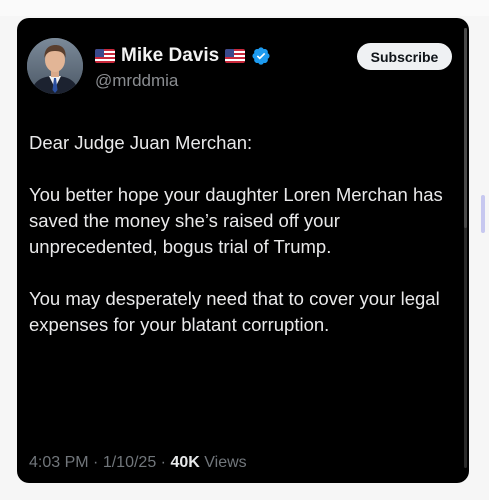 This screenshot has width=489, height=500. I want to click on subscribe-button: Subscribe, so click(404, 56).